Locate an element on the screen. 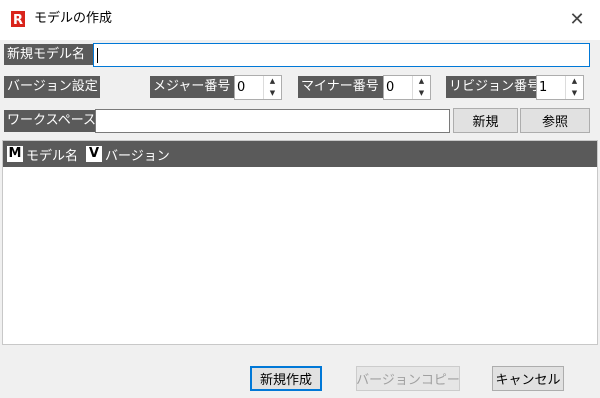  minor-number-spinner: 0 ▲ ▼ is located at coordinates (407, 87).